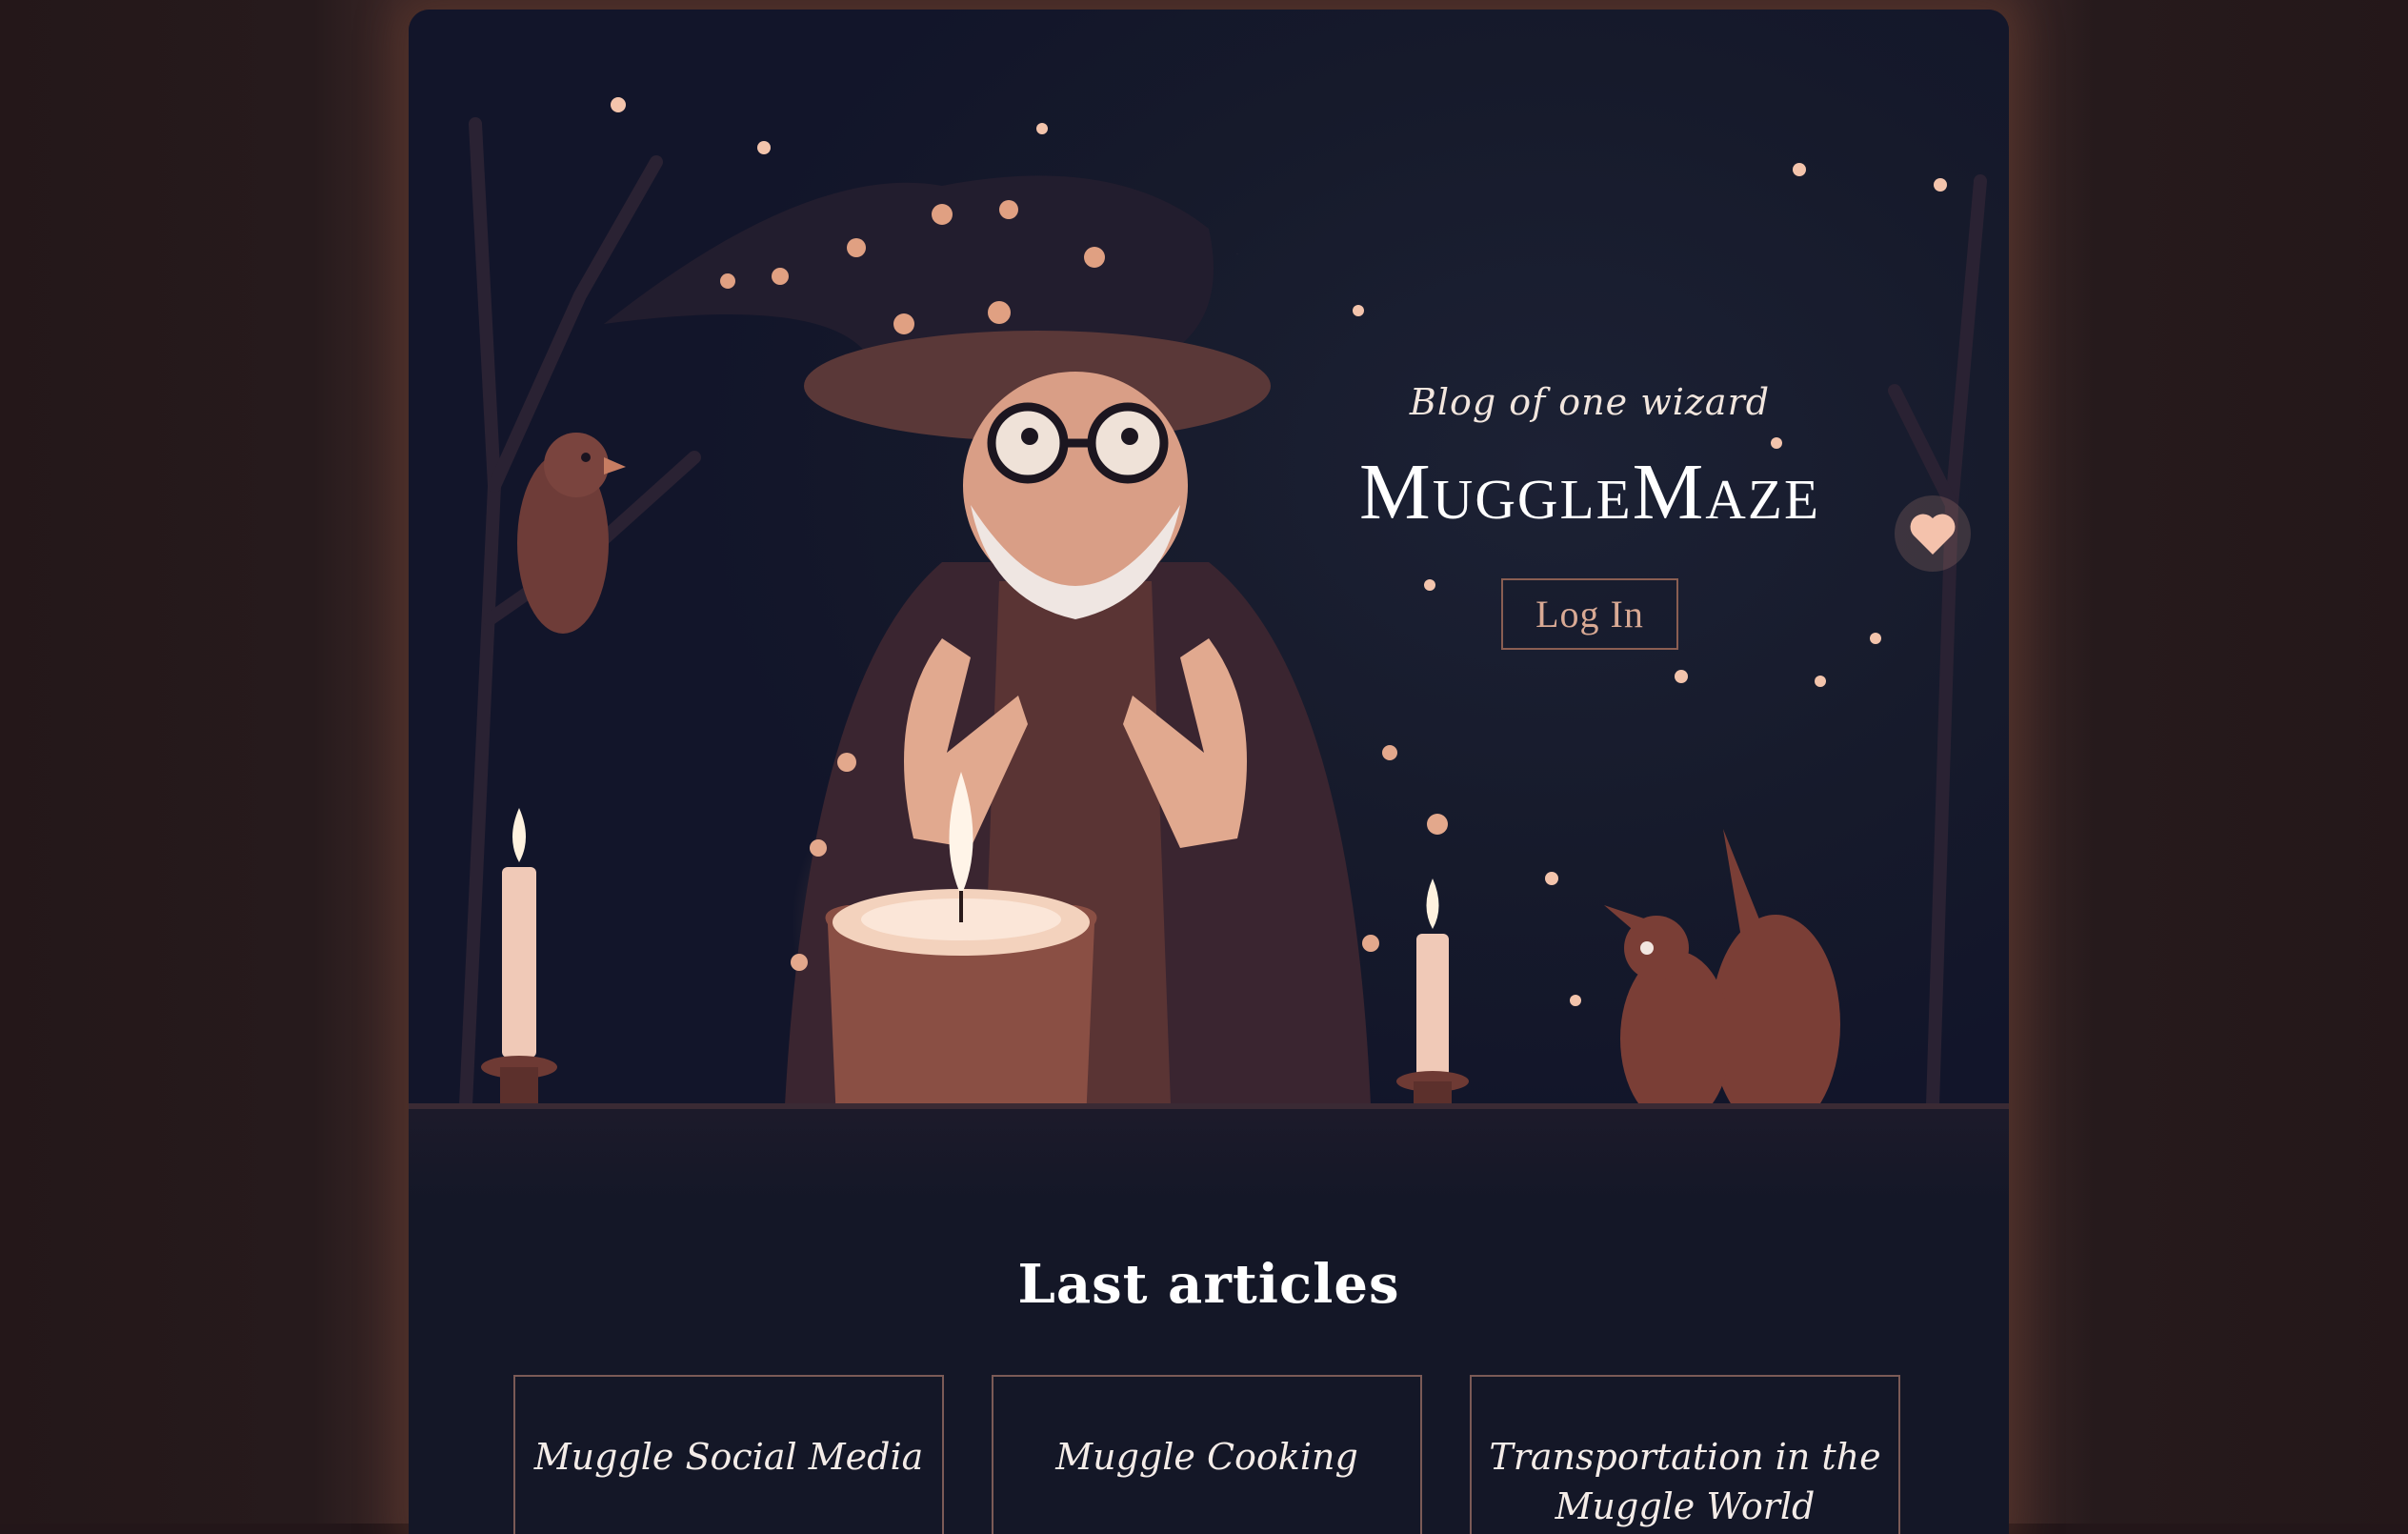 This screenshot has width=2408, height=1534. What do you see at coordinates (1206, 1457) in the screenshot?
I see `article-card-title: Muggle Cooking` at bounding box center [1206, 1457].